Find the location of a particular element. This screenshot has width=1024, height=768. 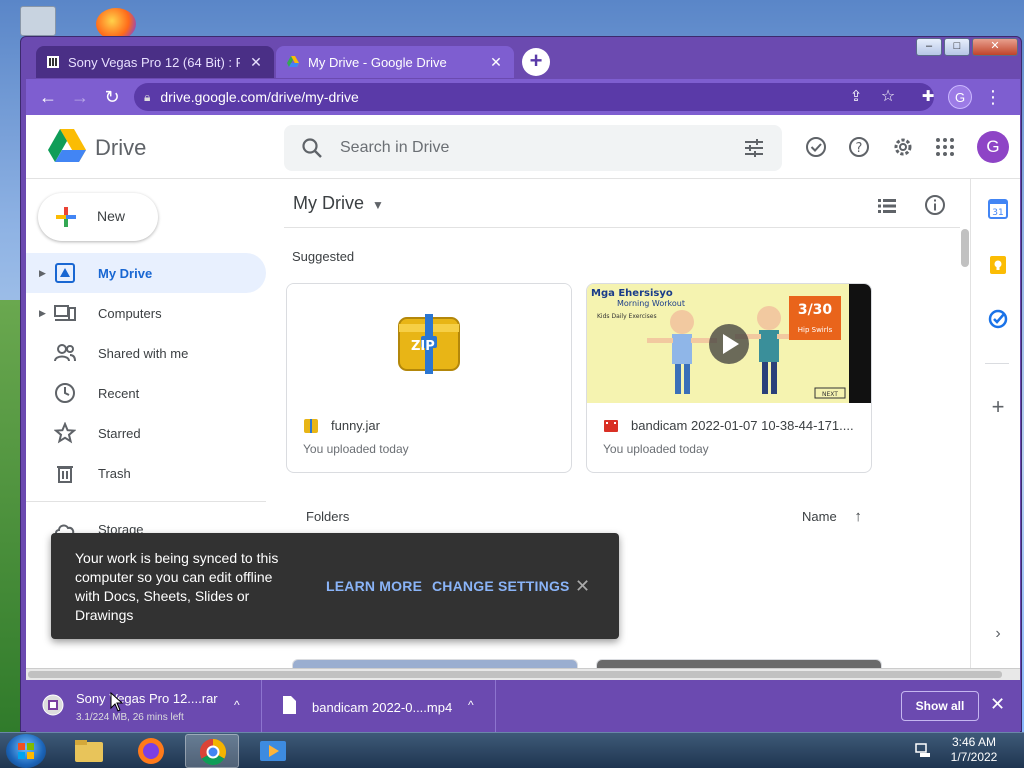

back-icon: ← is located at coordinates (48, 97).